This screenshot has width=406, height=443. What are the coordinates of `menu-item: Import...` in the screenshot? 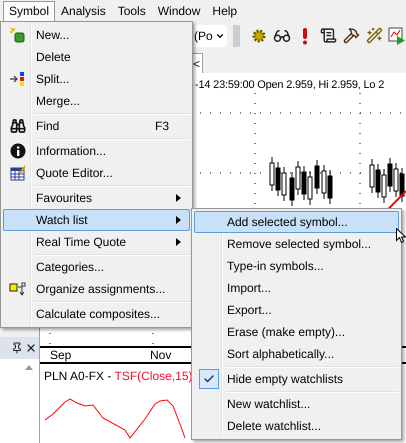 It's located at (296, 288).